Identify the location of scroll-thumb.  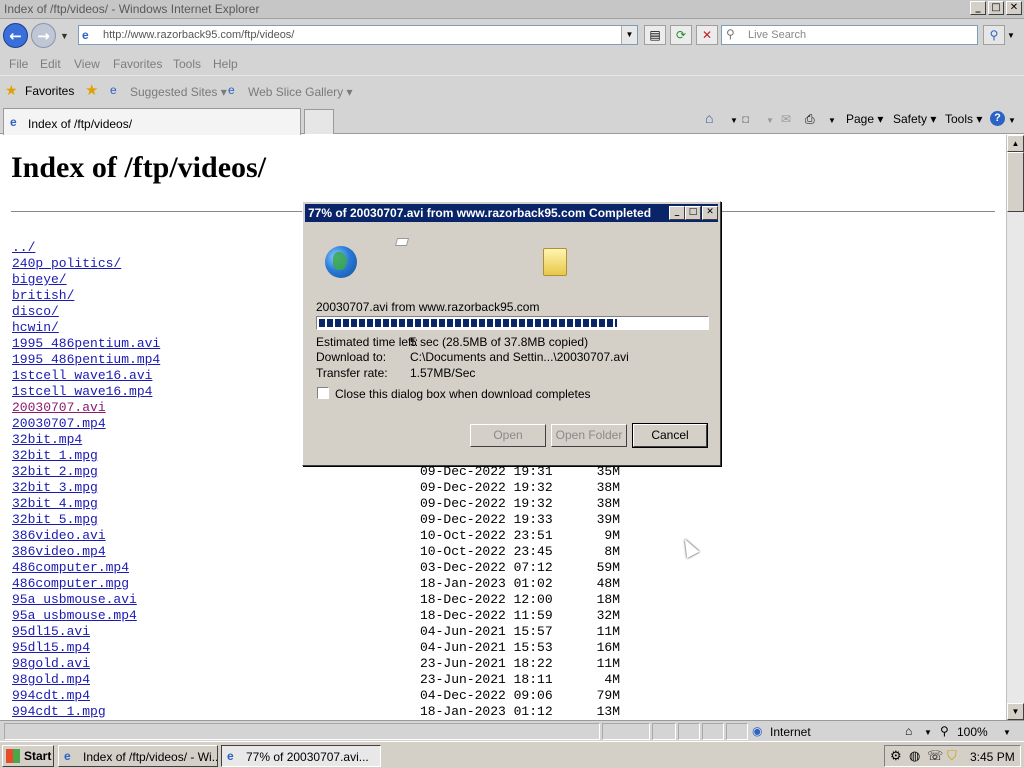
(1015, 182).